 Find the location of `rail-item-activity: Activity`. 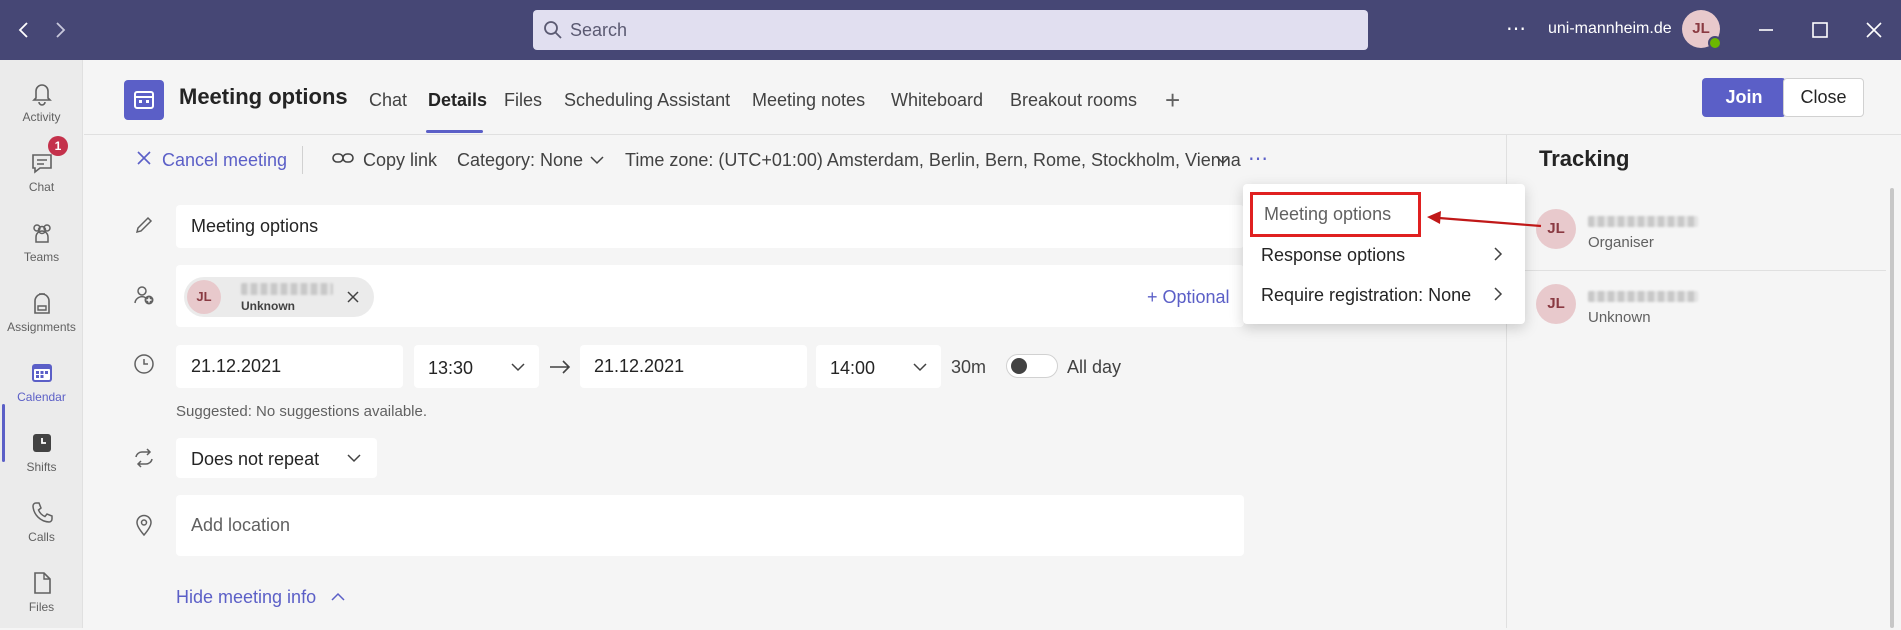

rail-item-activity: Activity is located at coordinates (41, 105).